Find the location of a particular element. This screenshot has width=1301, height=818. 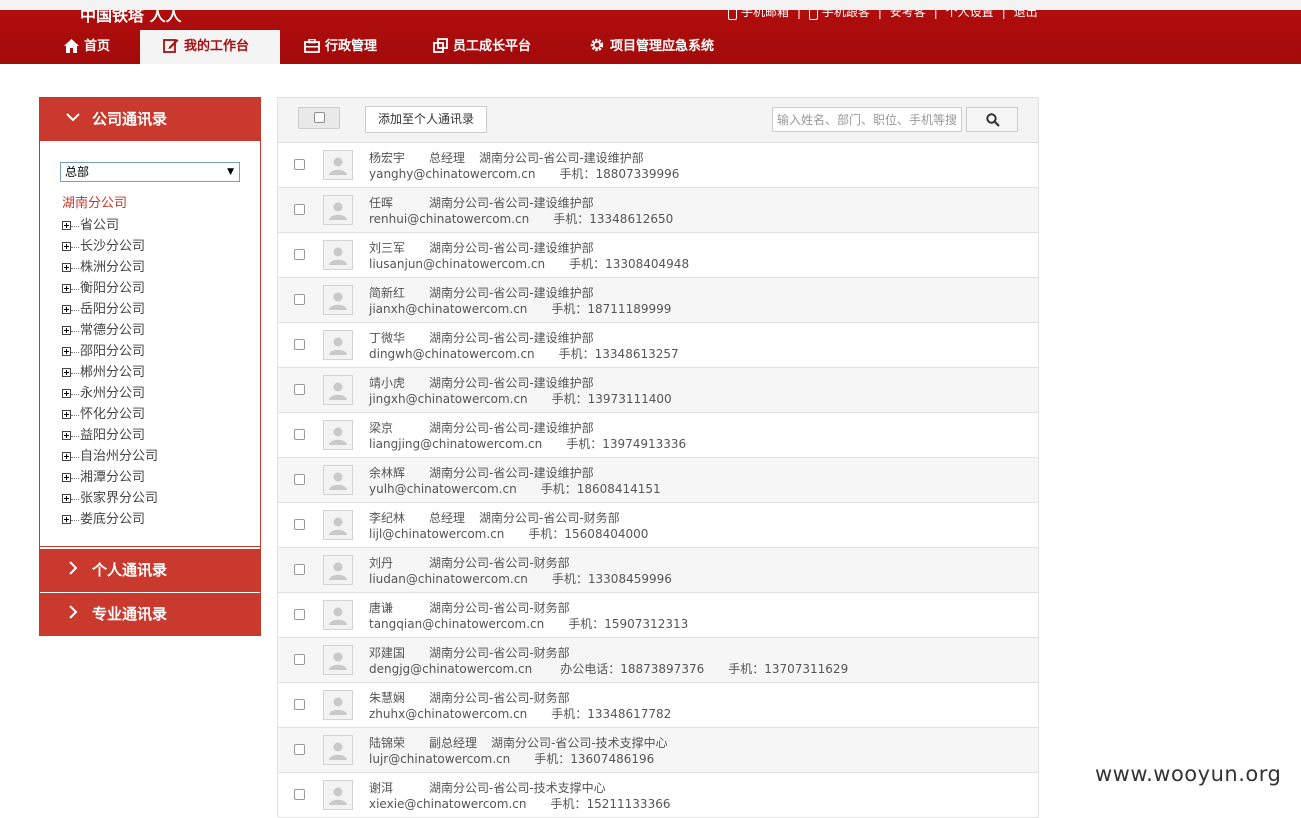

contact-mobile: 手机：13974913336 is located at coordinates (626, 444).